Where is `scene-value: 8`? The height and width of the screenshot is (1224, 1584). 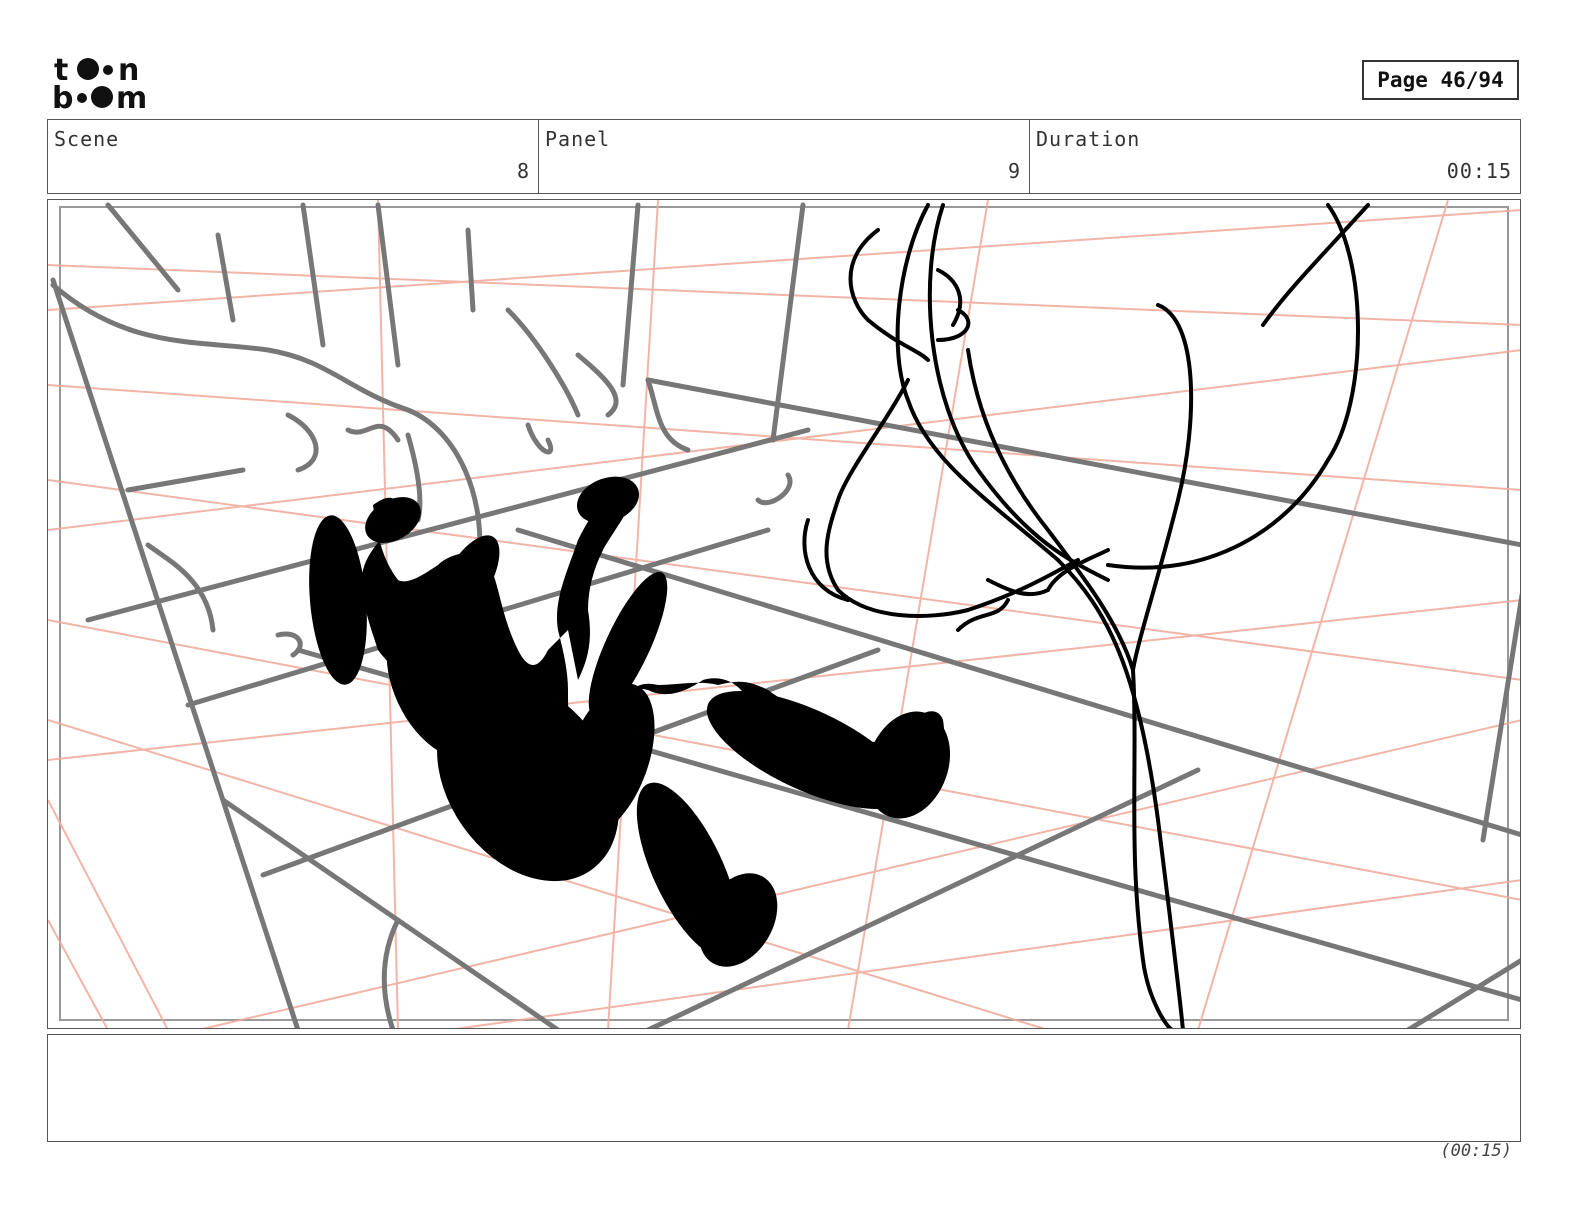
scene-value: 8 is located at coordinates (523, 171).